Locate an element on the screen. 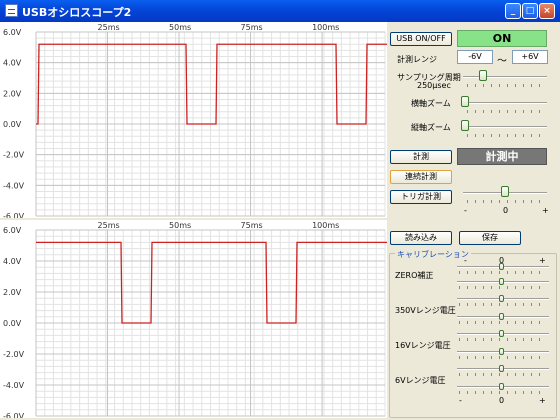 This screenshot has height=420, width=560. range-max-field: +6V is located at coordinates (530, 57).